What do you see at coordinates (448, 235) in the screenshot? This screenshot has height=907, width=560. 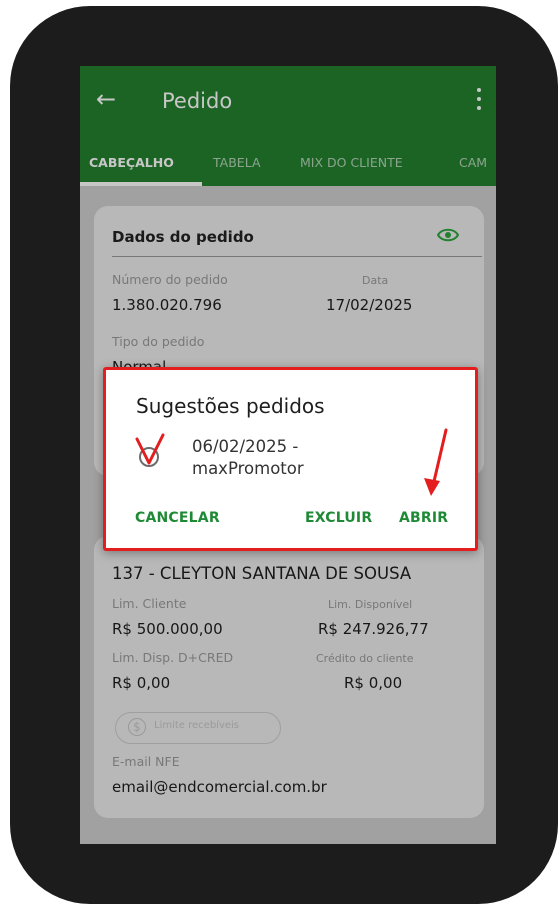 I see `eye-icon` at bounding box center [448, 235].